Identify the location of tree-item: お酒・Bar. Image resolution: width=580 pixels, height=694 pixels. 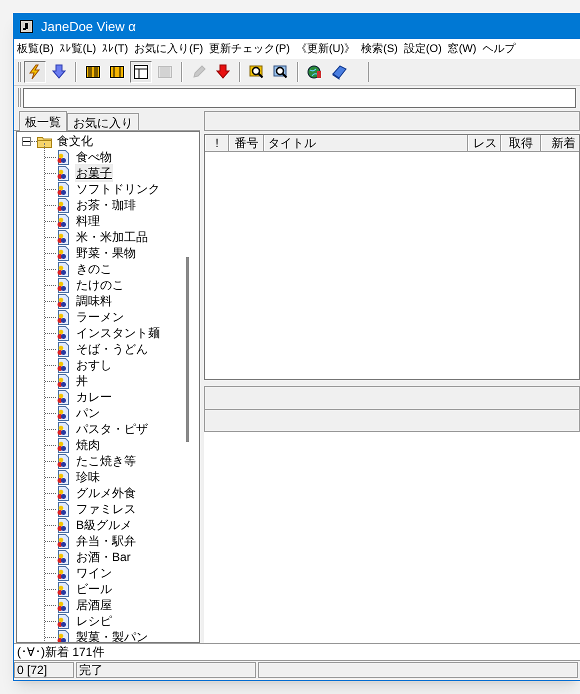
(103, 557).